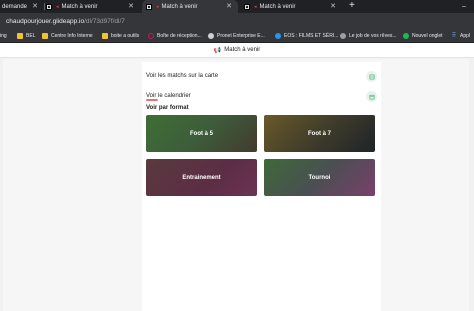 The width and height of the screenshot is (474, 311). I want to click on tile-label: Foot à 5, so click(201, 133).